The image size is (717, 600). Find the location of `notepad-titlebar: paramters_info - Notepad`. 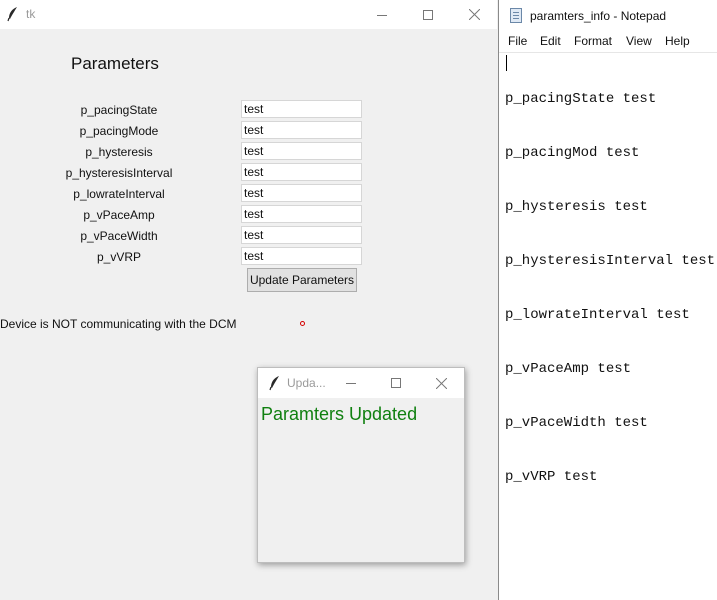

notepad-titlebar: paramters_info - Notepad is located at coordinates (608, 15).